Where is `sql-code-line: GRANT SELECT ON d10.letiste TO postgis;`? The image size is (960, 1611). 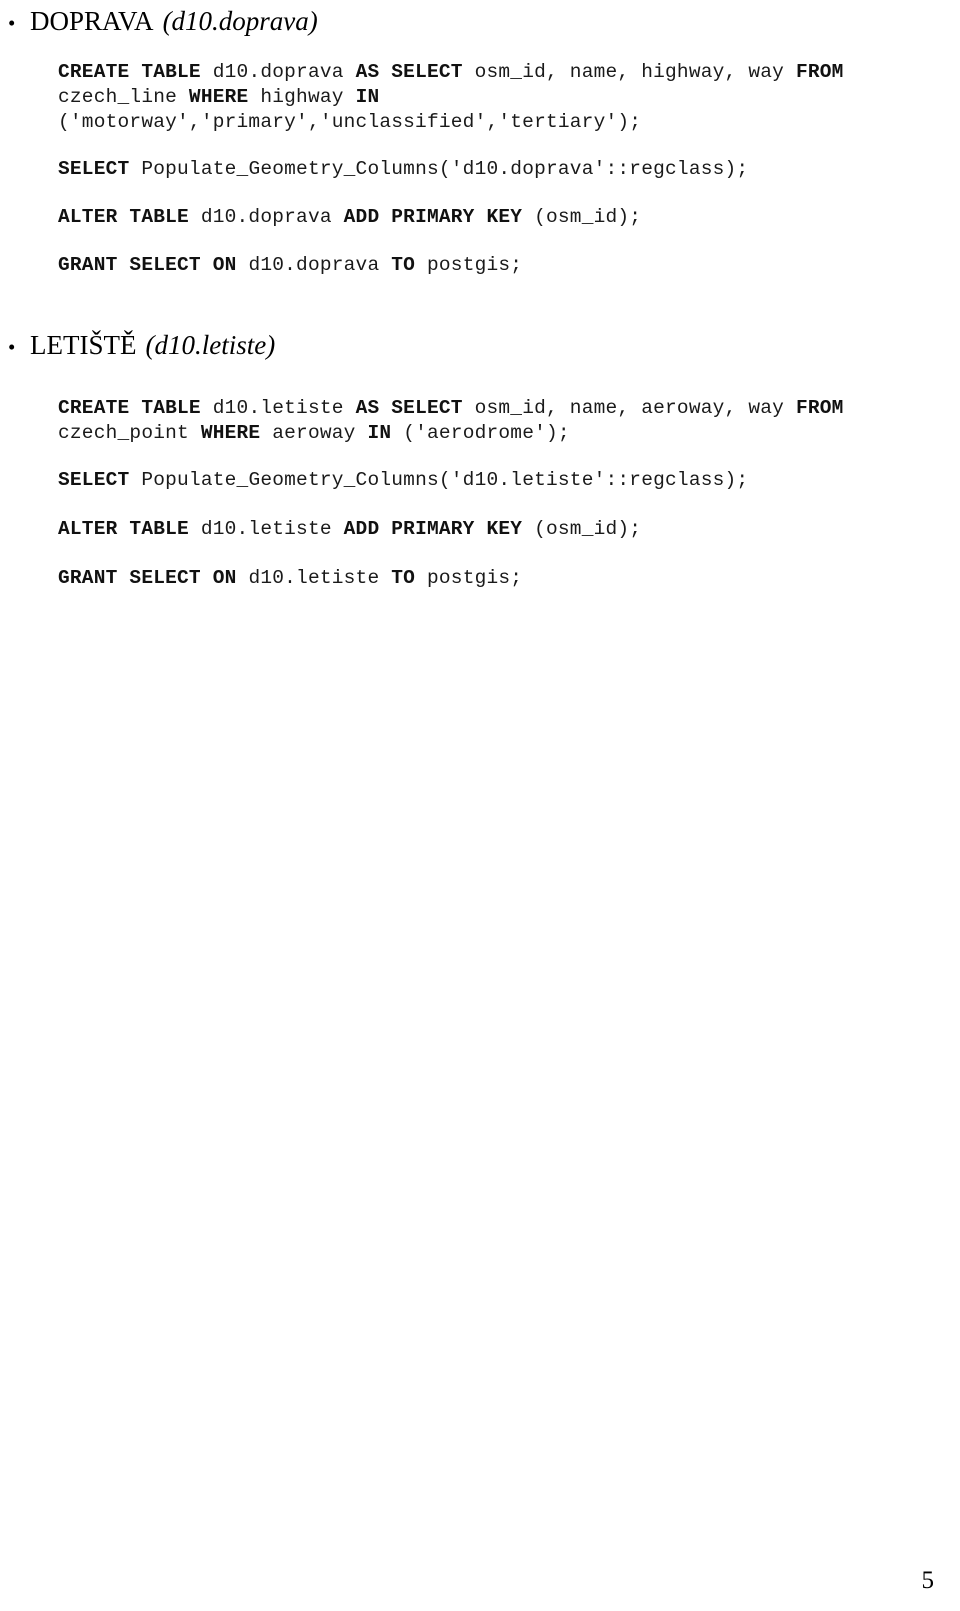 sql-code-line: GRANT SELECT ON d10.letiste TO postgis; is located at coordinates (290, 578).